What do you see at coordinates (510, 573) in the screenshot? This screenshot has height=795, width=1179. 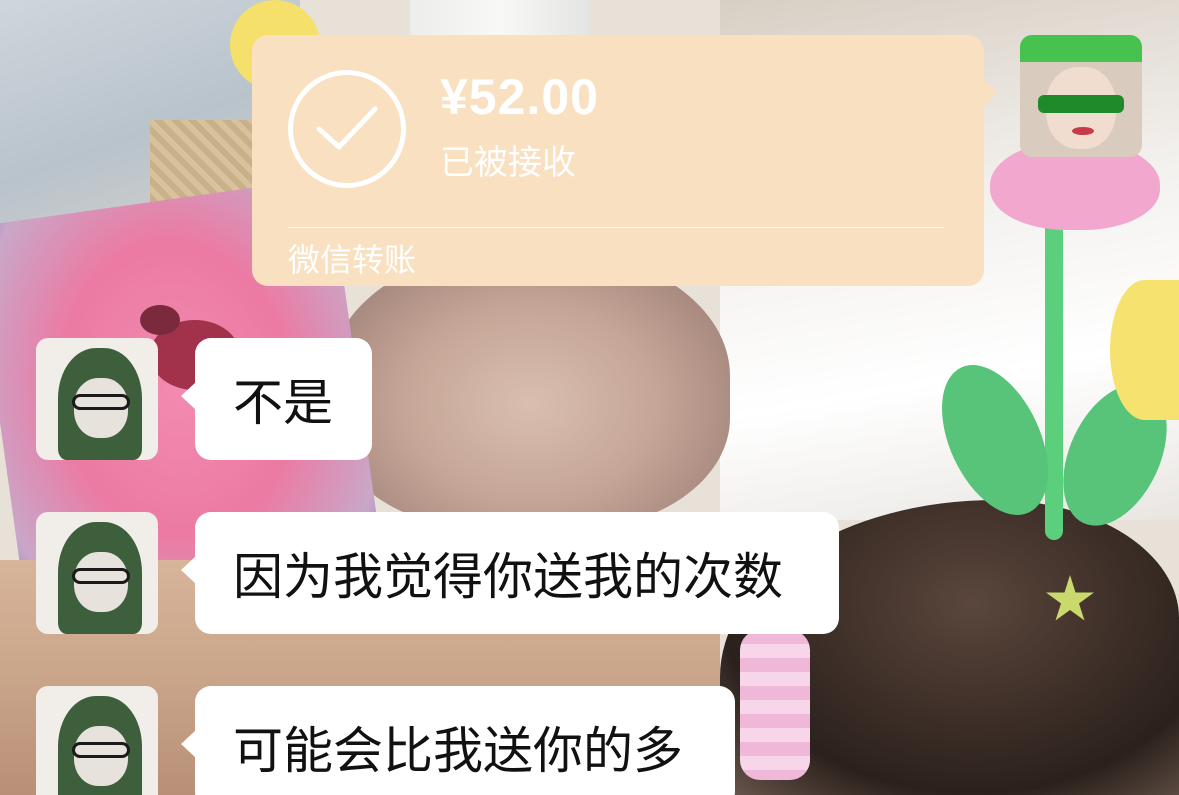 I see `message-bubble: 因为我觉得你送我的次数` at bounding box center [510, 573].